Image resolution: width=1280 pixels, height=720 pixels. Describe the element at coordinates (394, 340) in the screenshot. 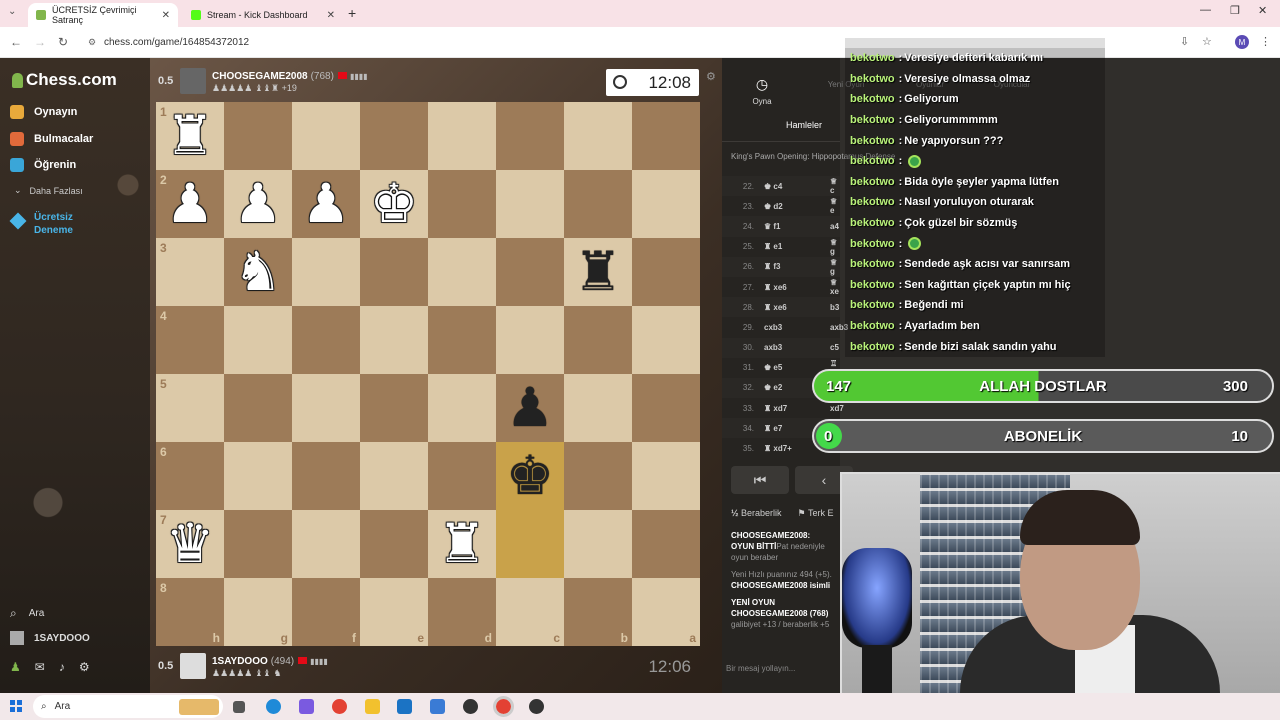

I see `square-e4` at that location.